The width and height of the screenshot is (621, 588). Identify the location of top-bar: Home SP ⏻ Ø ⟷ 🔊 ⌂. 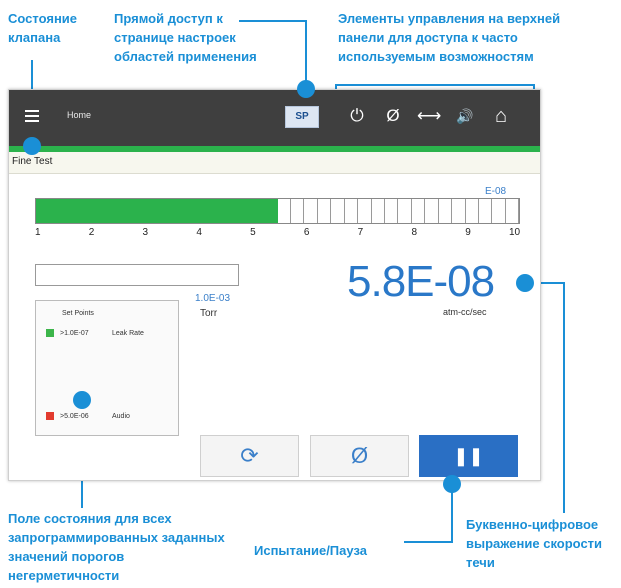
(274, 118).